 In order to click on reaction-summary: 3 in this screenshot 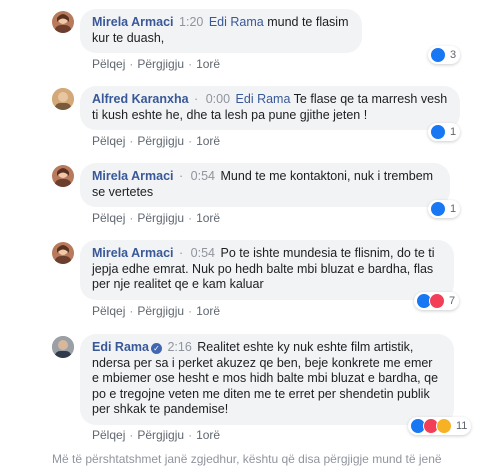, I will do `click(444, 55)`.